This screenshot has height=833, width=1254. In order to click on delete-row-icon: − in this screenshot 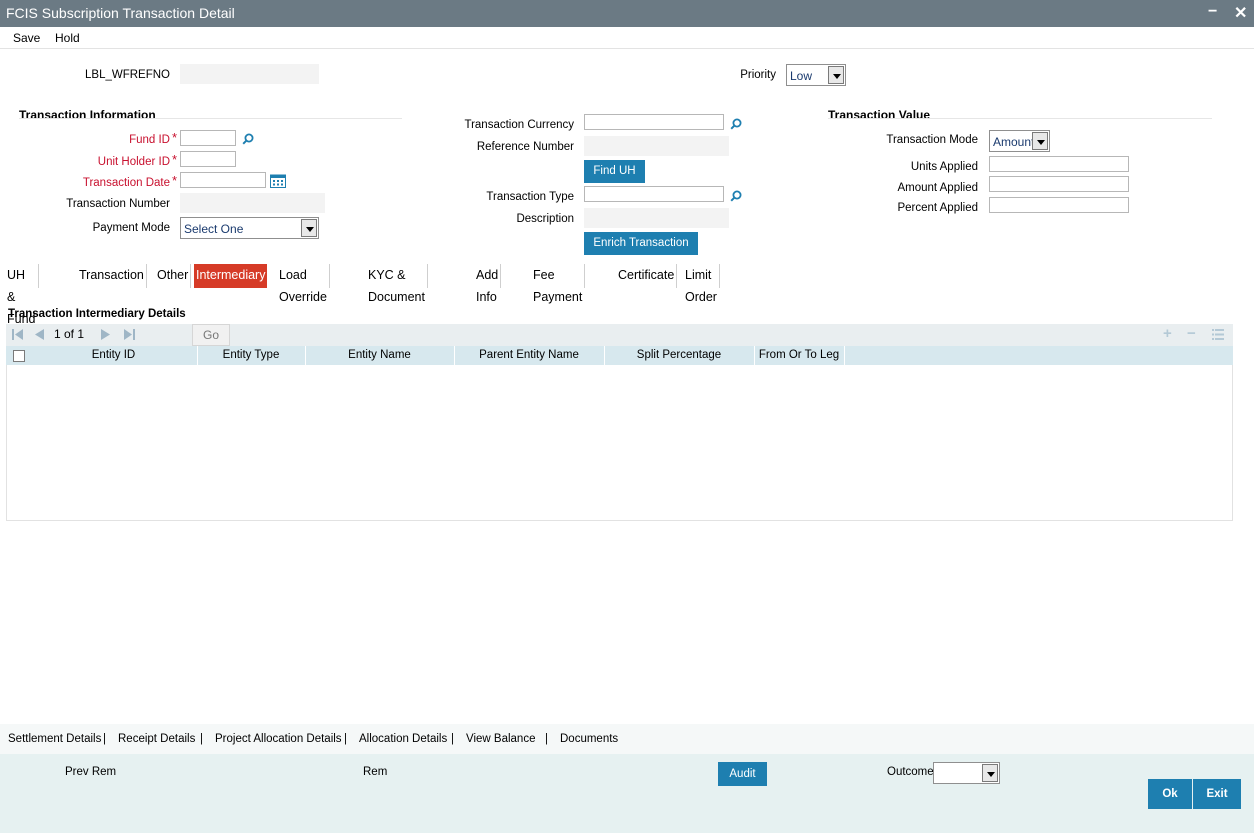, I will do `click(1191, 333)`.